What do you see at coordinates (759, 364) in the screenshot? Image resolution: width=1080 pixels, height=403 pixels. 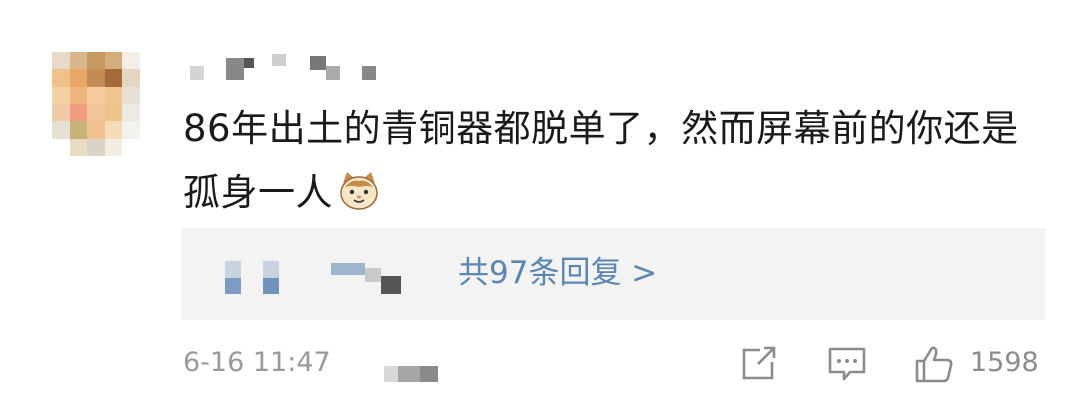 I see `share-icon` at bounding box center [759, 364].